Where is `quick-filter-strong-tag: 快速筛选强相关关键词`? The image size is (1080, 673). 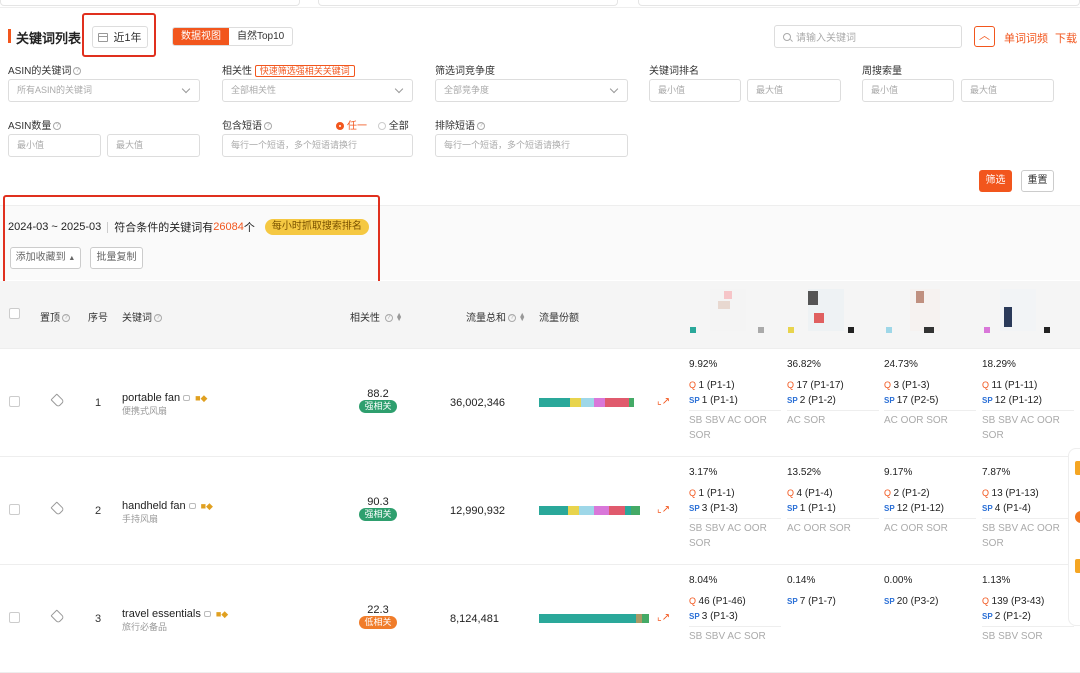 quick-filter-strong-tag: 快速筛选强相关关键词 is located at coordinates (304, 71).